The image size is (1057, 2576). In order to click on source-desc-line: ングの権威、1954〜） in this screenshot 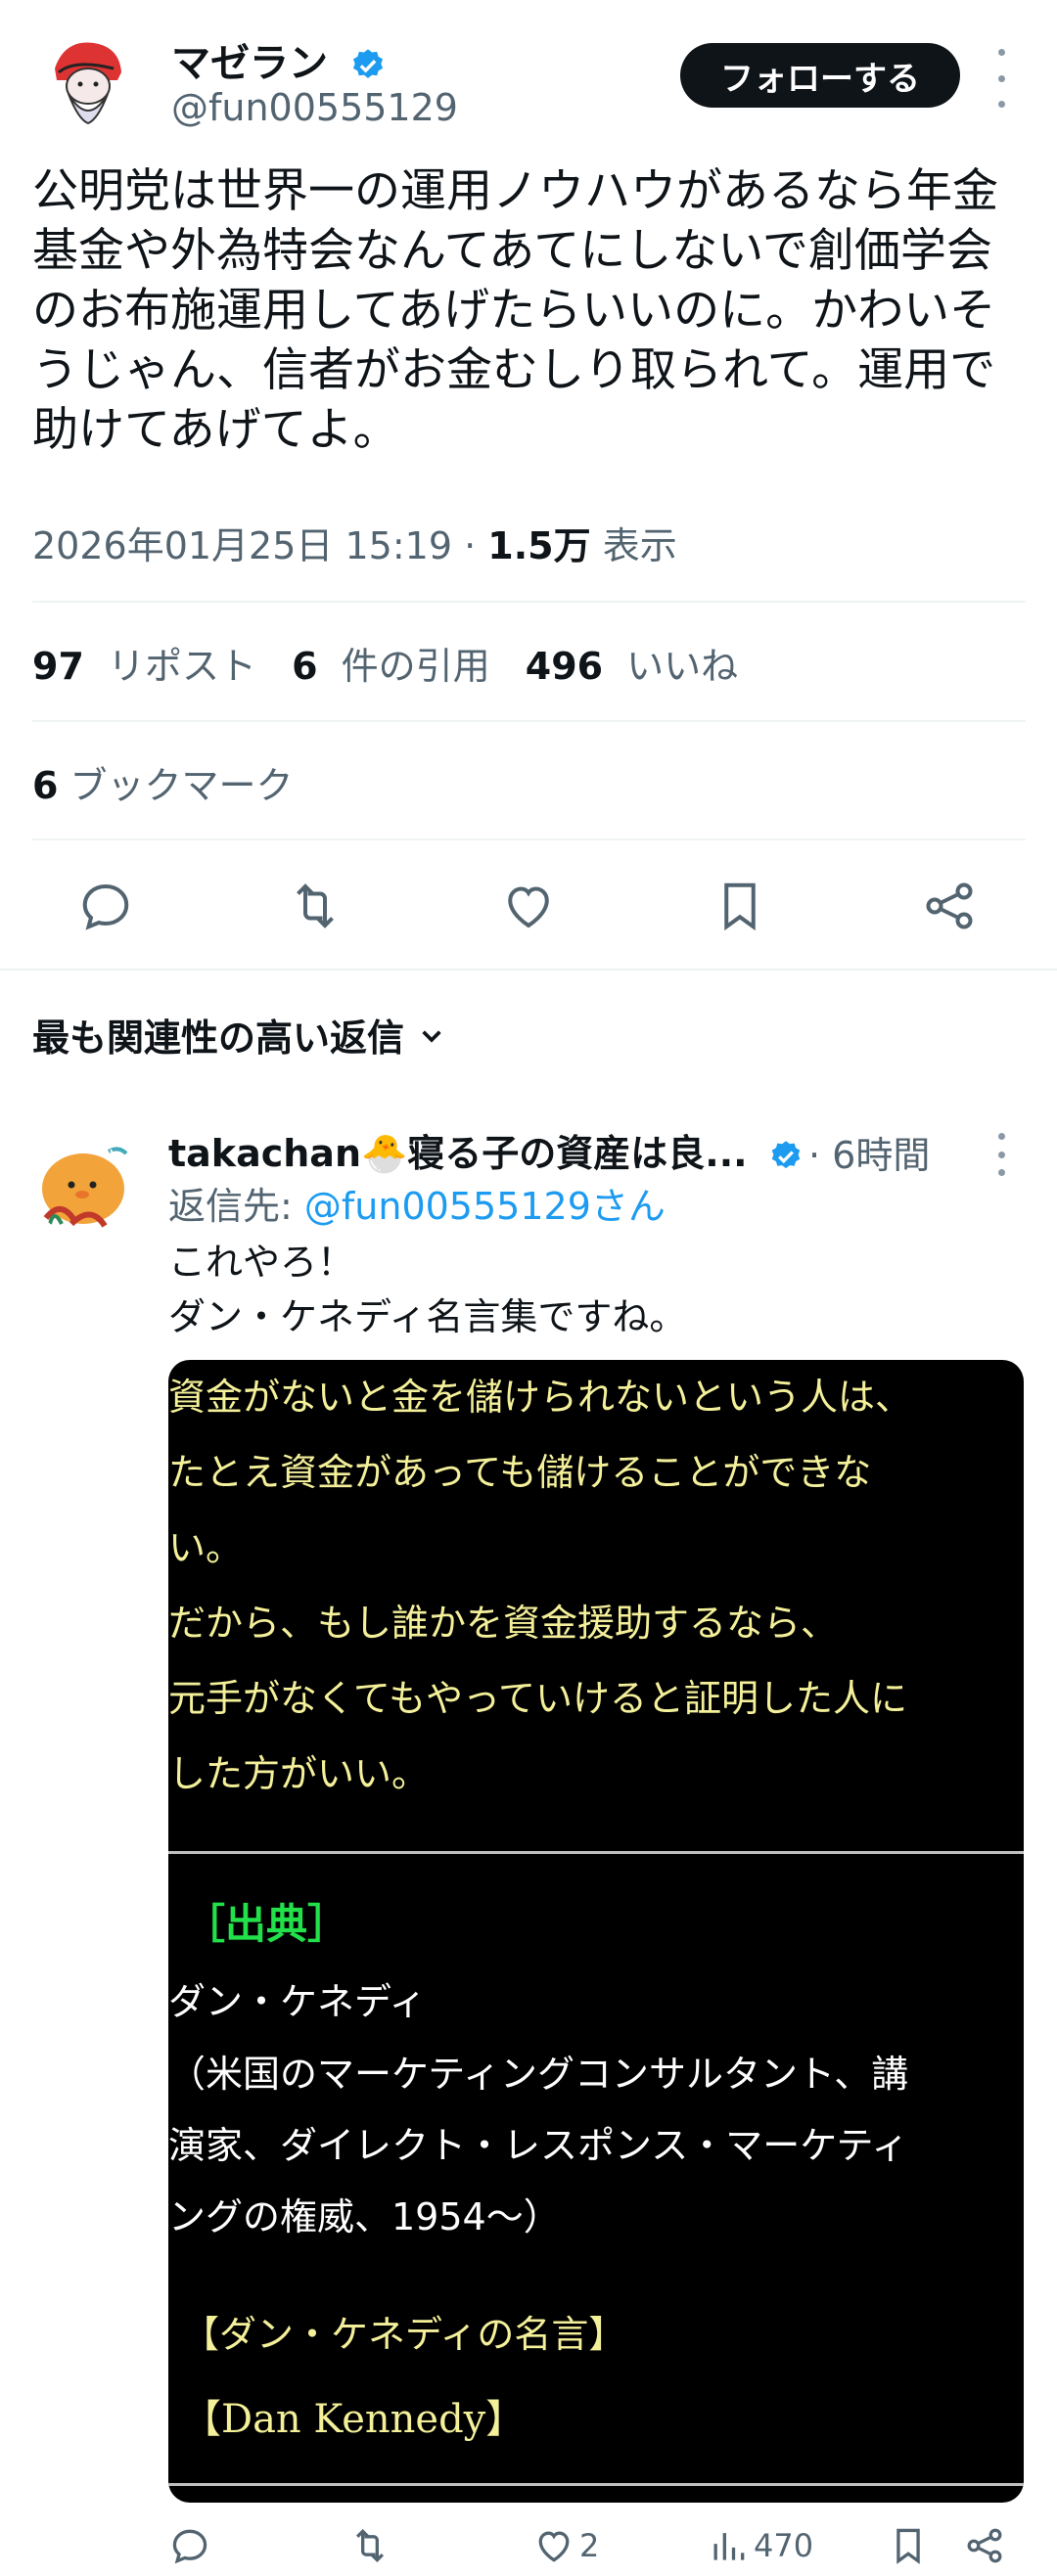, I will do `click(365, 2216)`.